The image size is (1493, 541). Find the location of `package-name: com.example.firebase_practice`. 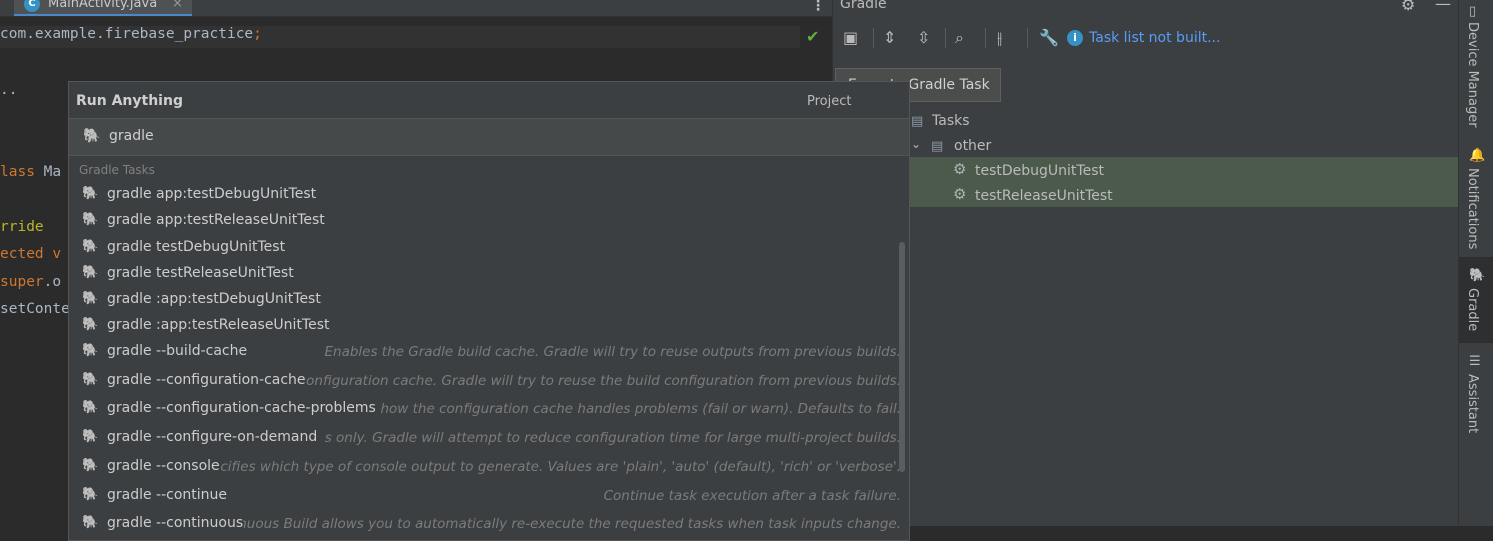

package-name: com.example.firebase_practice is located at coordinates (127, 34).